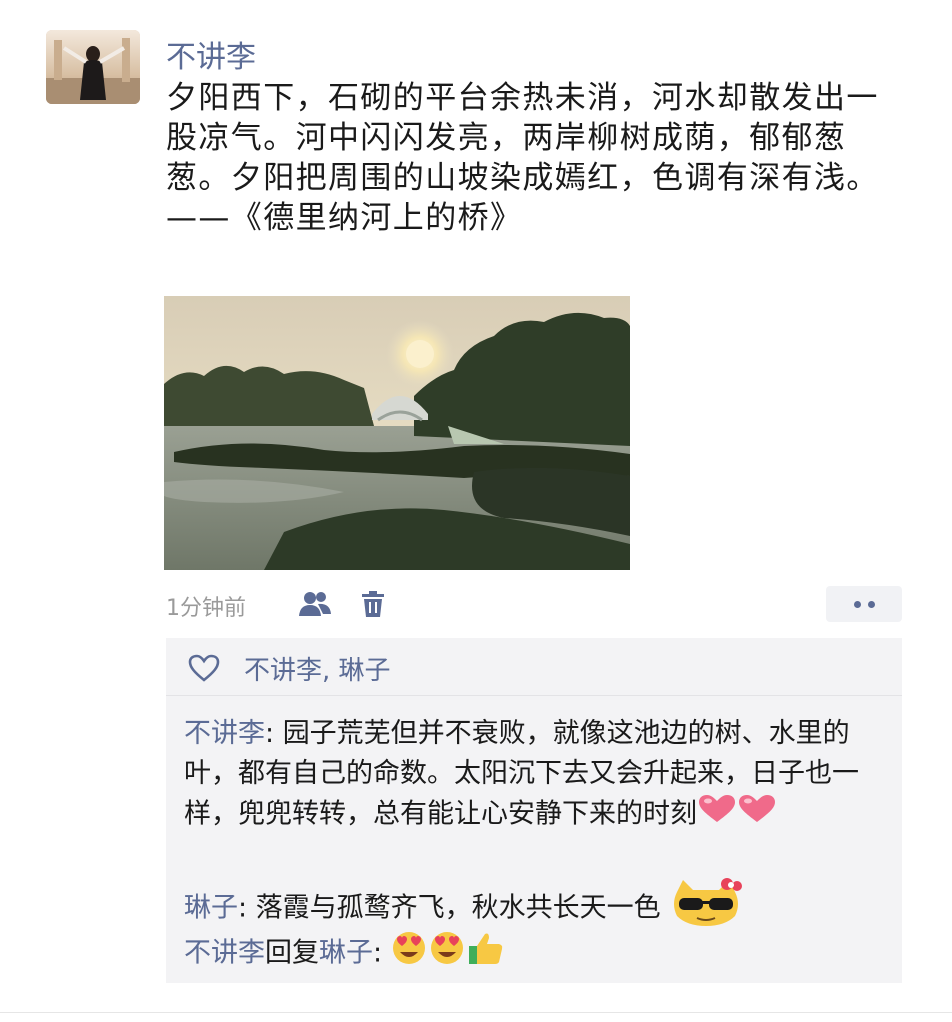  What do you see at coordinates (204, 668) in the screenshot?
I see `heart-outline-icon` at bounding box center [204, 668].